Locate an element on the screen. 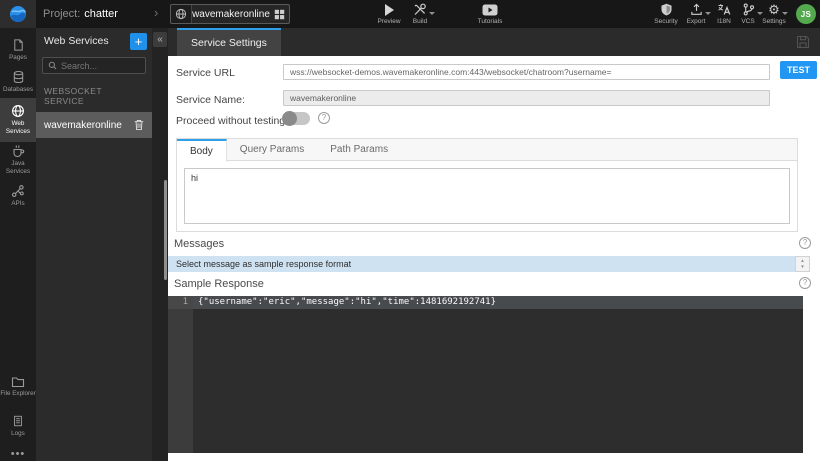 The width and height of the screenshot is (820, 461). sidebar-item-file-explorer: File Explorer is located at coordinates (18, 387).